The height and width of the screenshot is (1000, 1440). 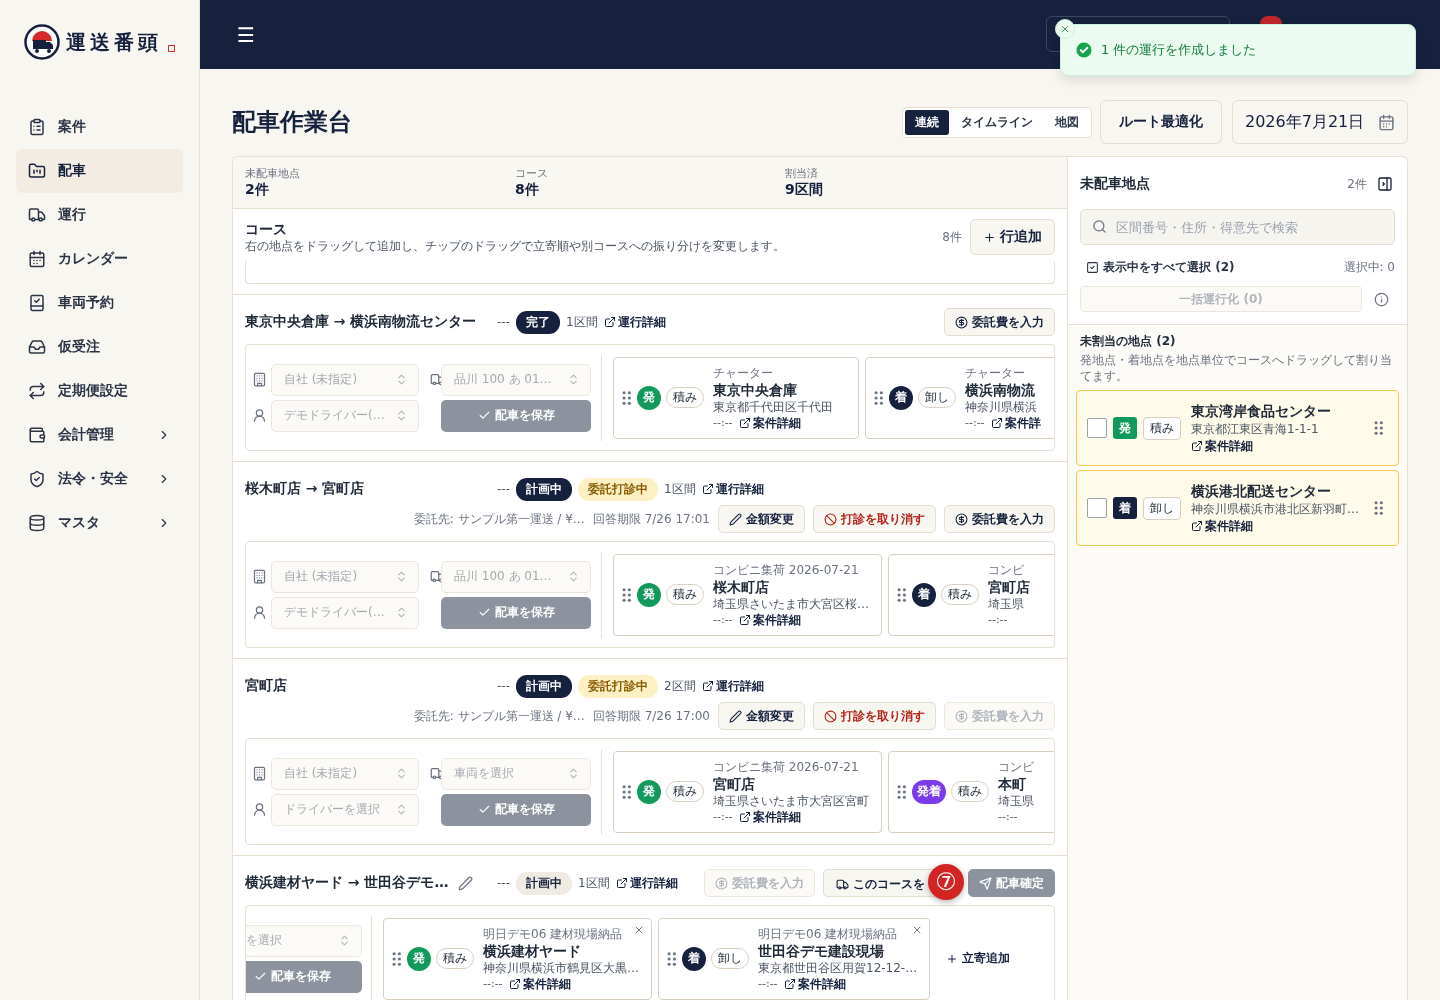 I want to click on section-description: 右の地点をドラッグして追加し、チップのドラッグで立寄順や別コースへの振り分けを変更します。, so click(x=515, y=246).